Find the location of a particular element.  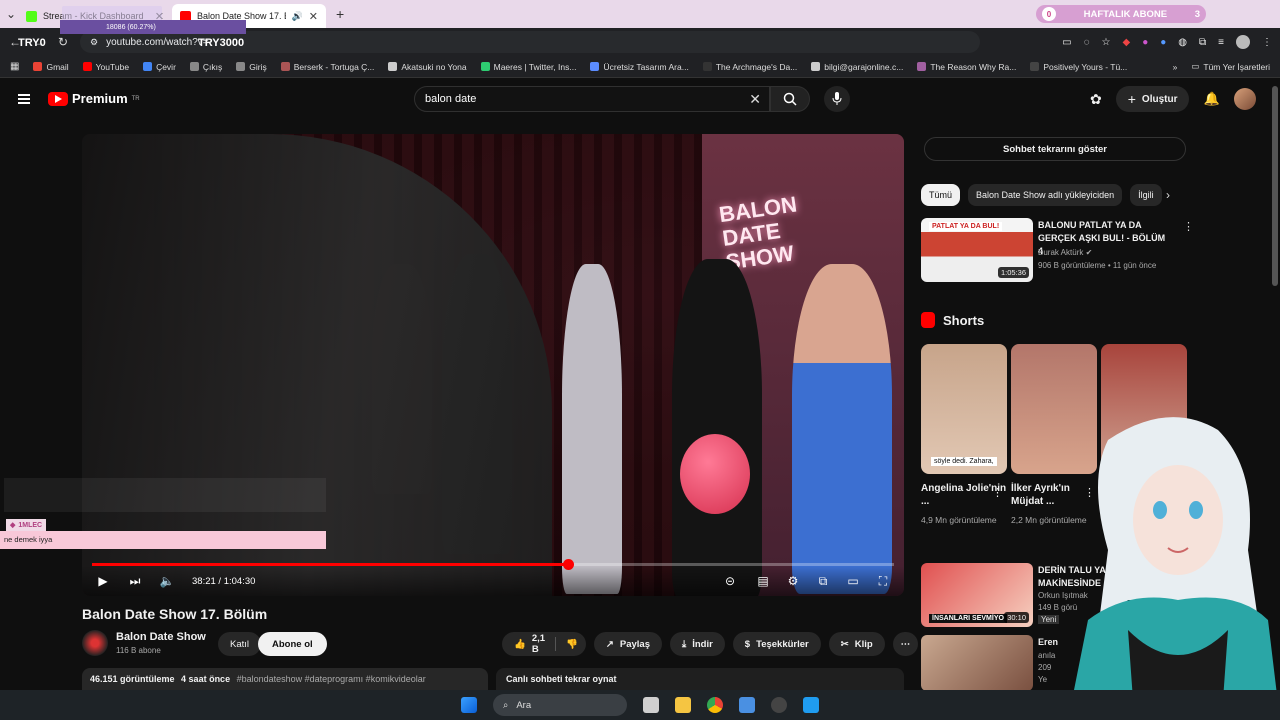

search-icon: ⌕ is located at coordinates (506, 705).